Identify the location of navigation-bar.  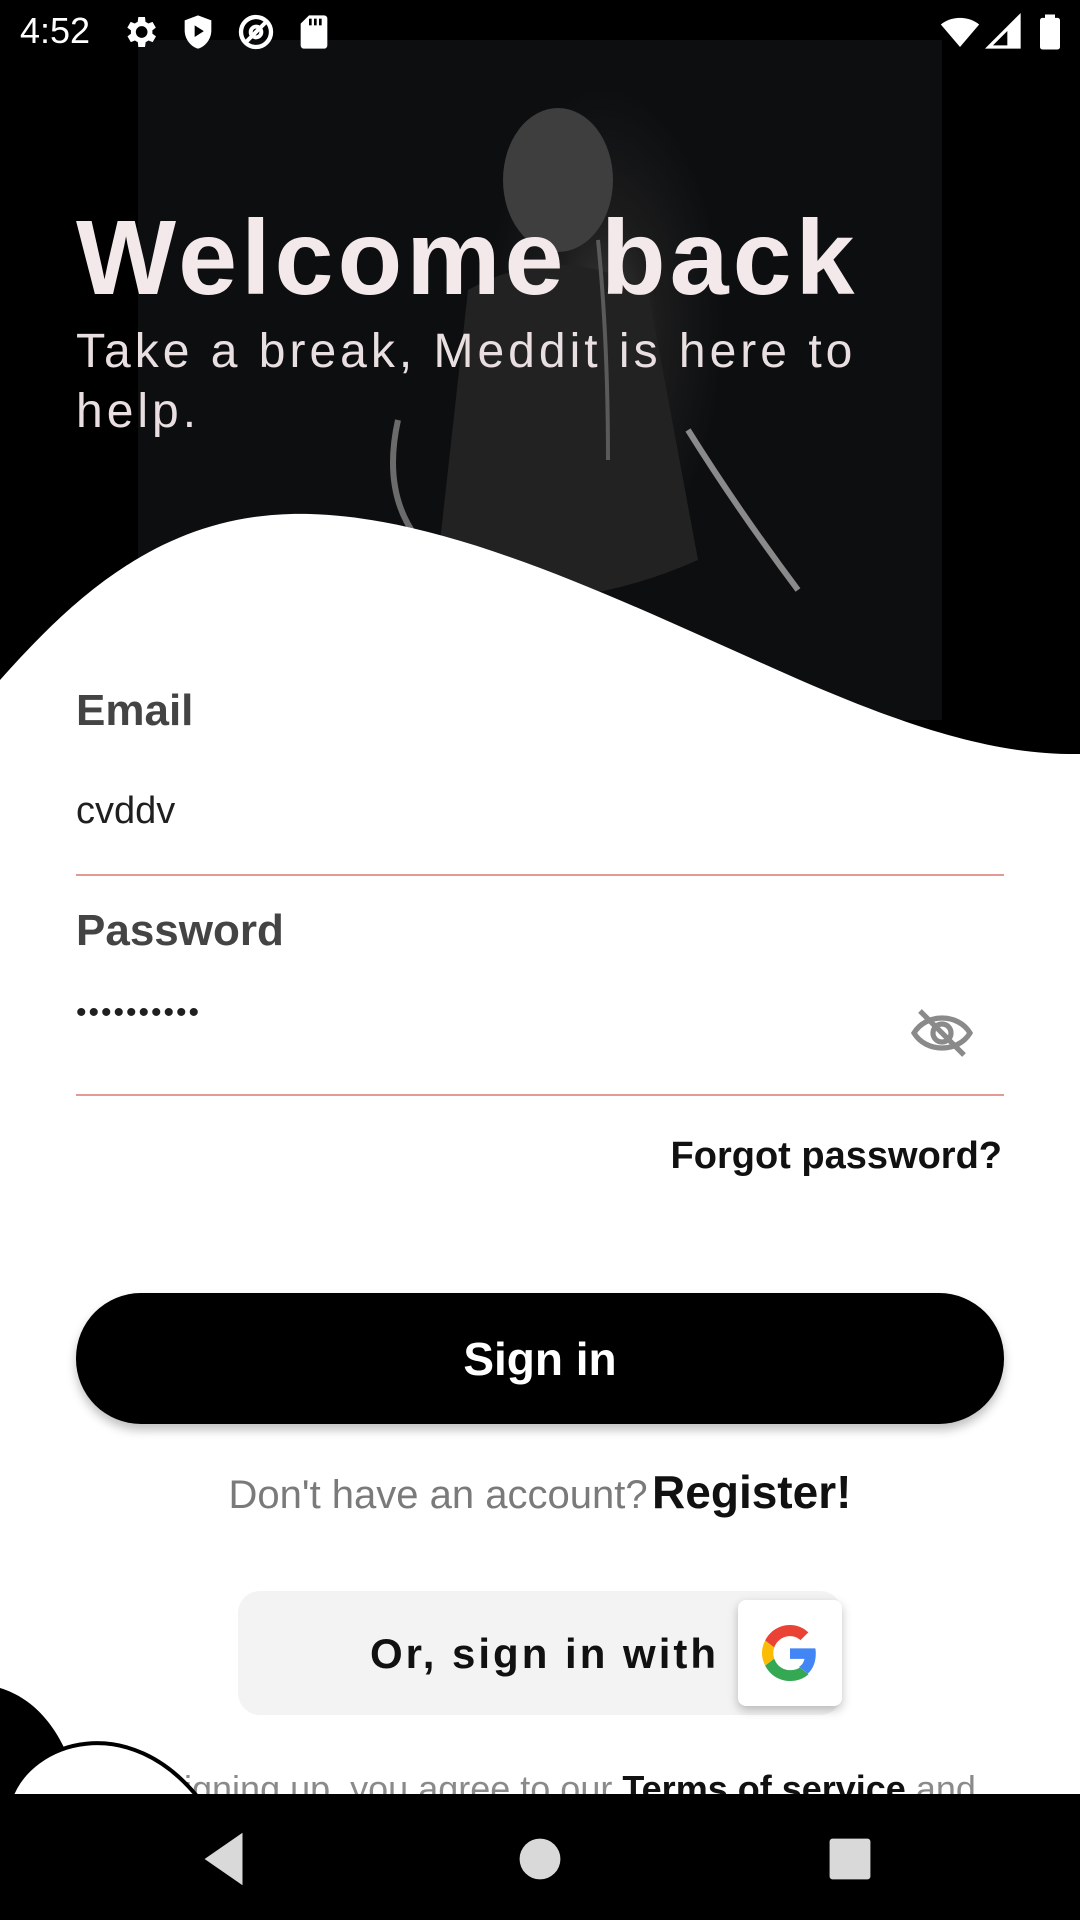
(540, 1857).